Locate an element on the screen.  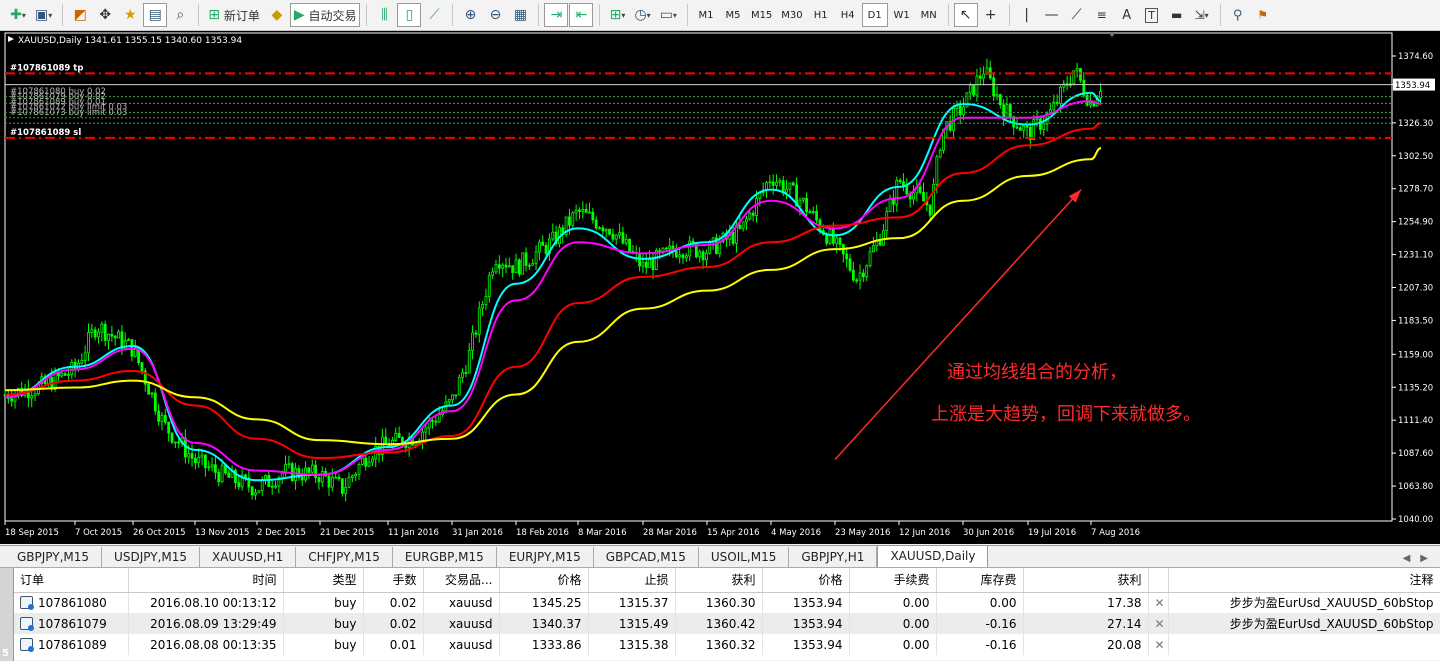
chart-tab: EURGBP,M15 is located at coordinates (445, 557).